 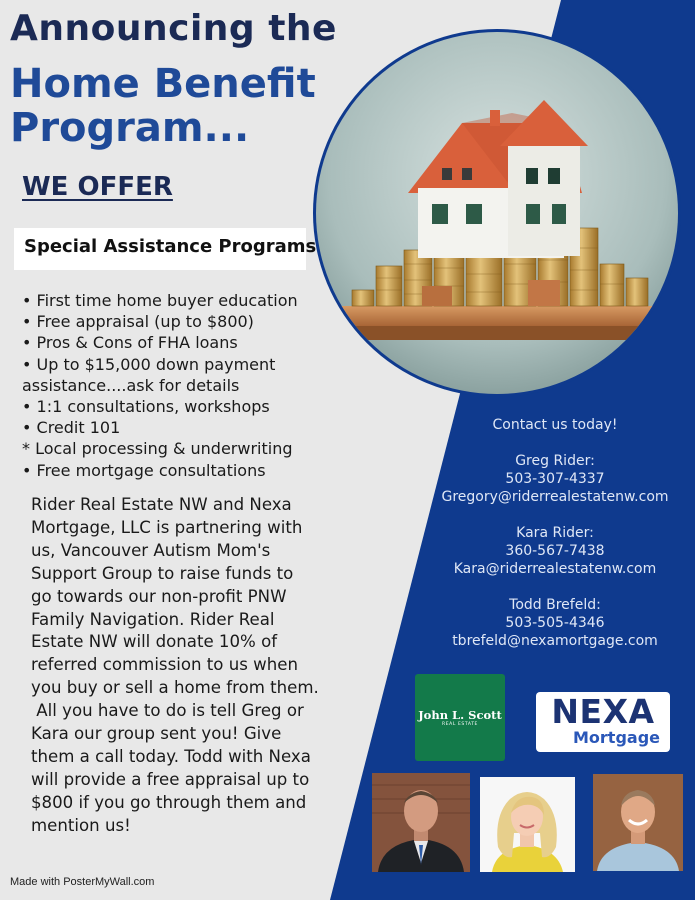 I want to click on special-assistance-title: Special Assistance Programs, so click(x=170, y=246).